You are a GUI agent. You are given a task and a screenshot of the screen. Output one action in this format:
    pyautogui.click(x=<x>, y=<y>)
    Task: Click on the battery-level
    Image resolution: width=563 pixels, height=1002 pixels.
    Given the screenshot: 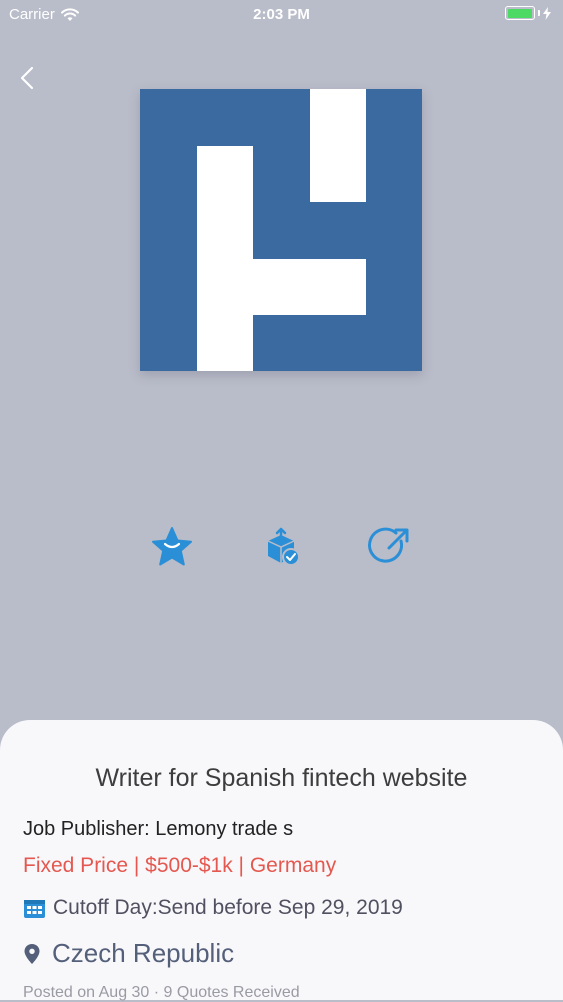 What is the action you would take?
    pyautogui.click(x=519, y=13)
    